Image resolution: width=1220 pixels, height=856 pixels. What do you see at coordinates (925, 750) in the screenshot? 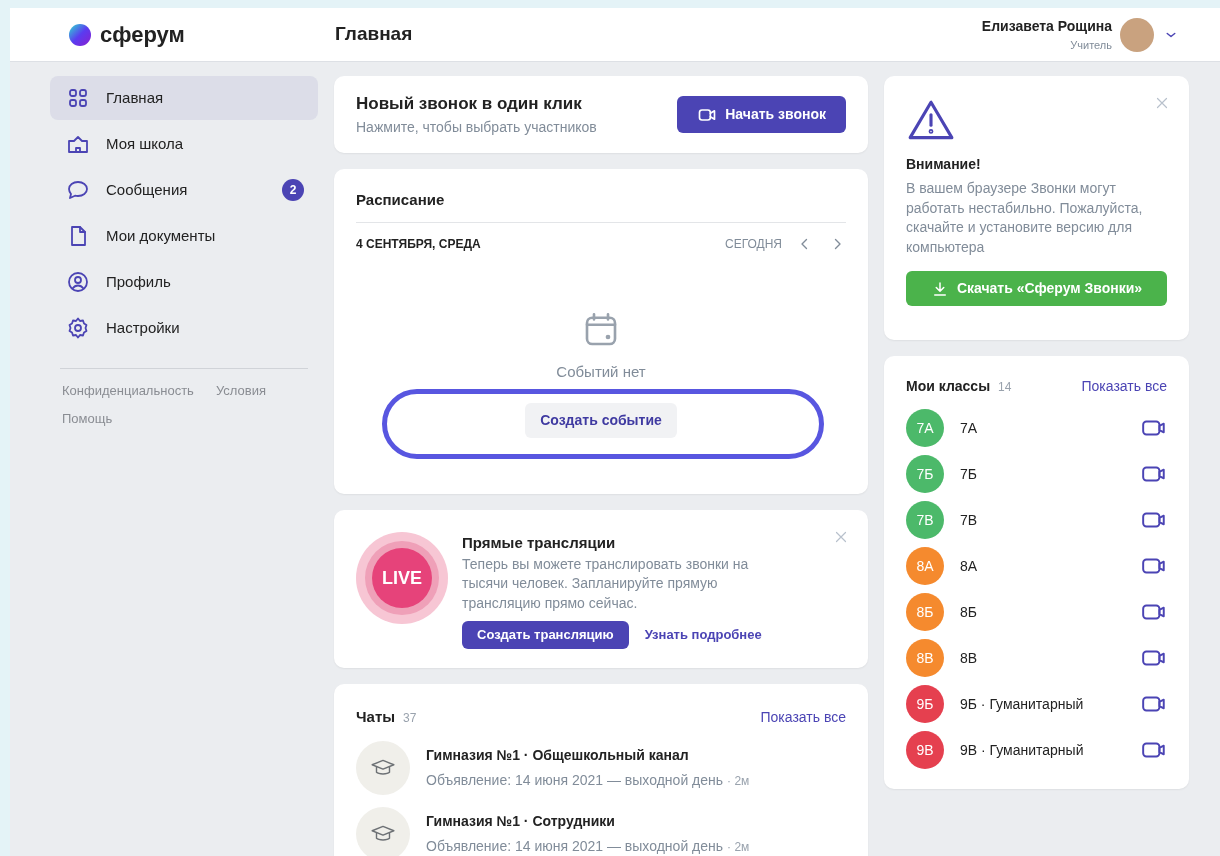
I see `class-avatar: 9В` at bounding box center [925, 750].